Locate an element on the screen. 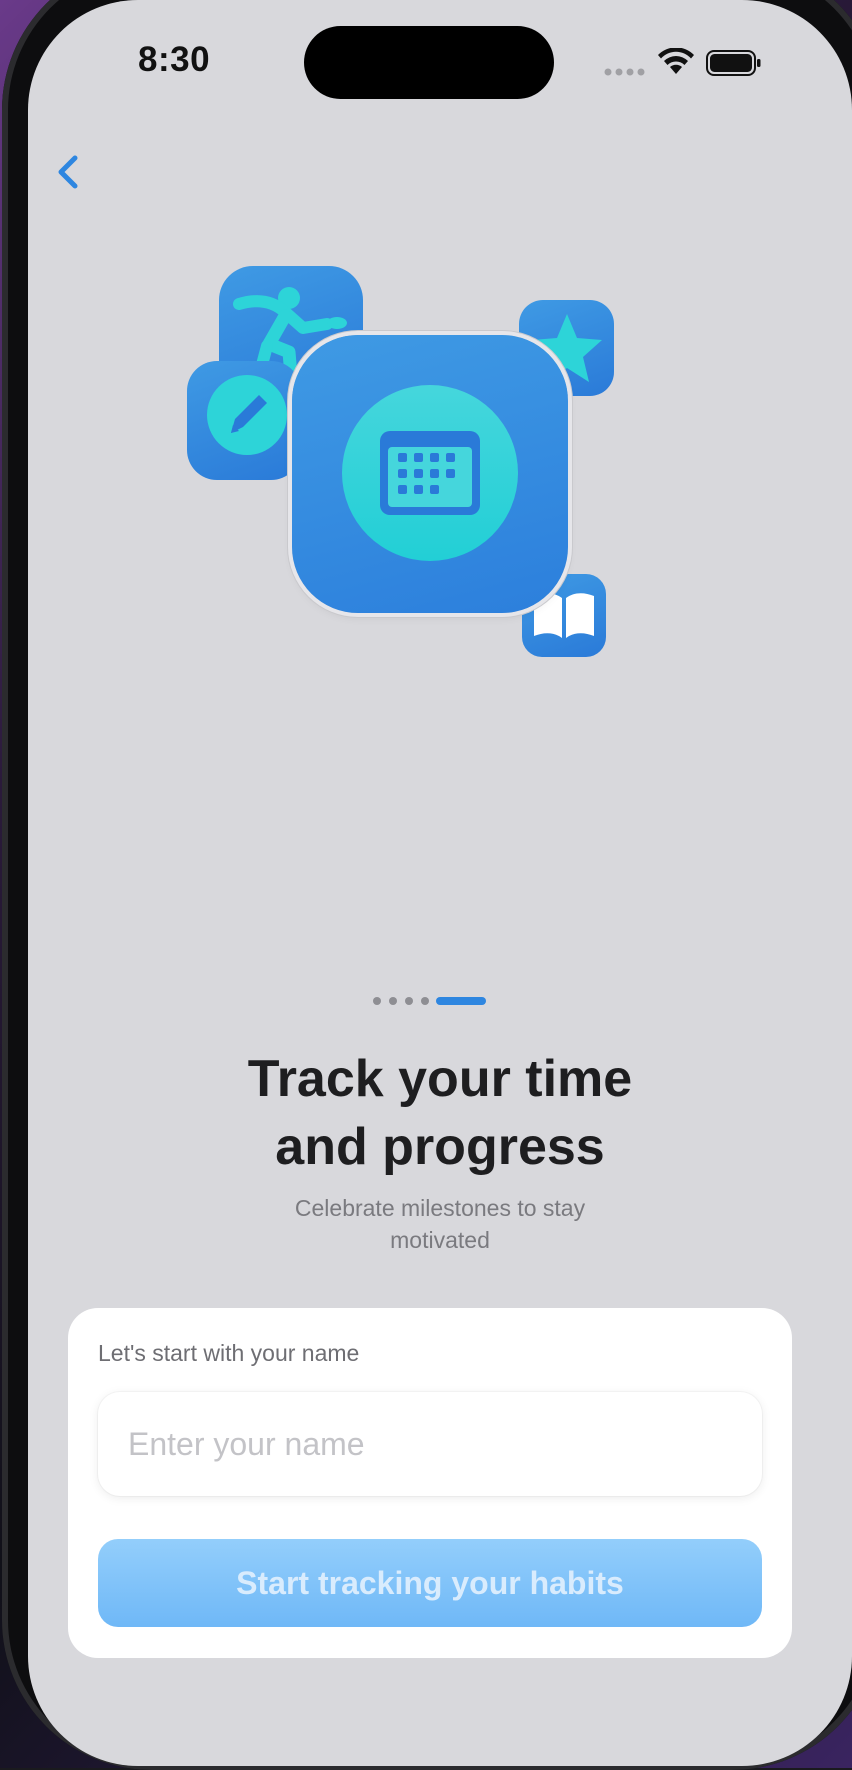 This screenshot has height=1770, width=852. pencil-icon is located at coordinates (247, 415).